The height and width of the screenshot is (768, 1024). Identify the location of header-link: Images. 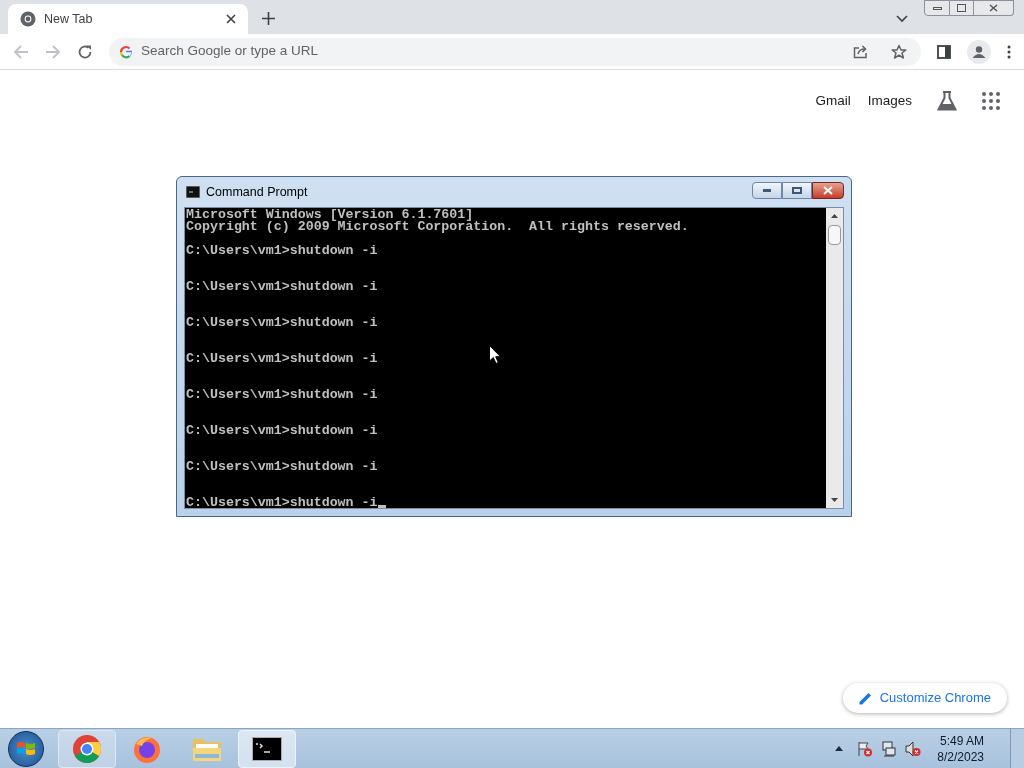
(889, 101).